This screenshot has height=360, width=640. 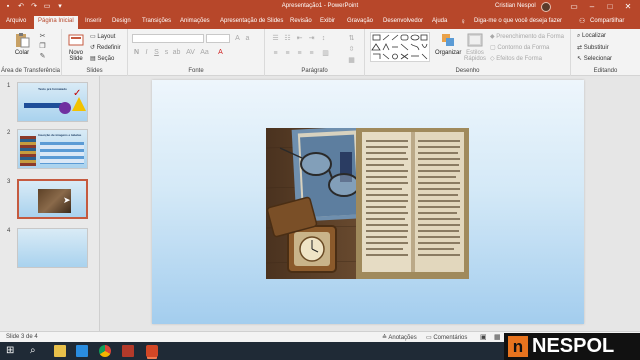 I want to click on brand-watermark: n NESPOL, so click(x=572, y=346).